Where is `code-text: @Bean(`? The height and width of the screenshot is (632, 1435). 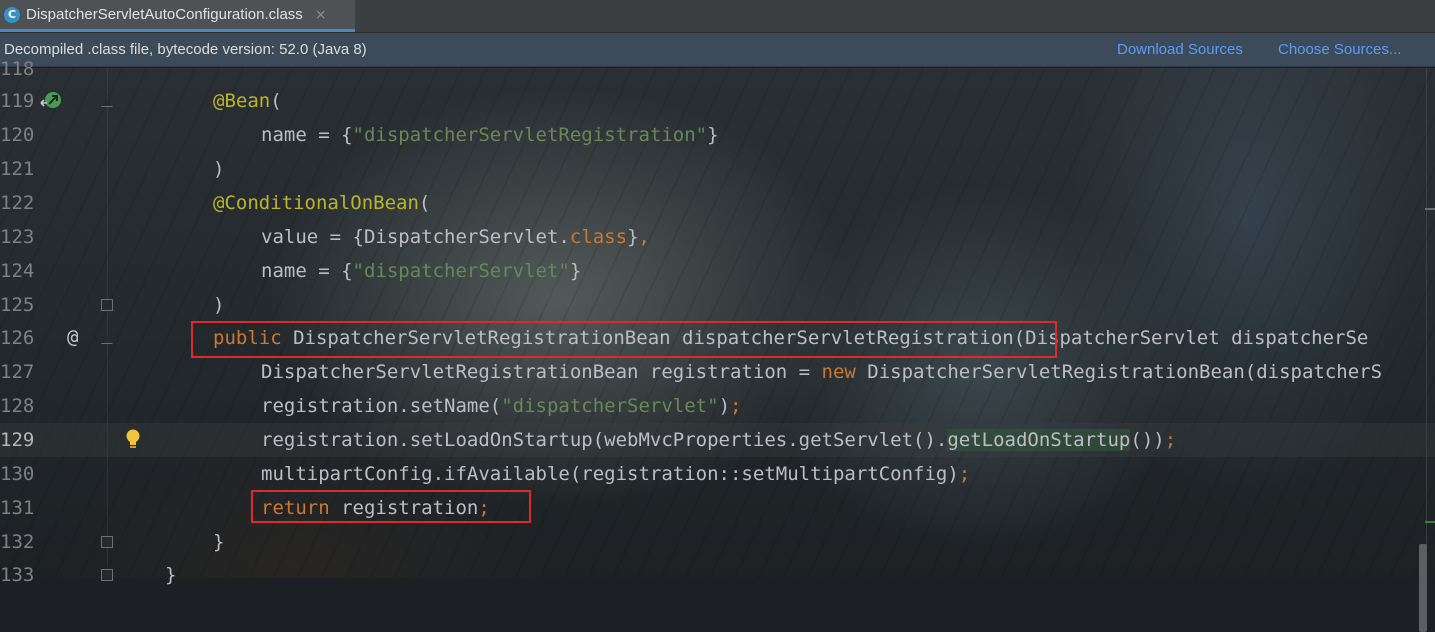
code-text: @Bean( is located at coordinates (247, 101).